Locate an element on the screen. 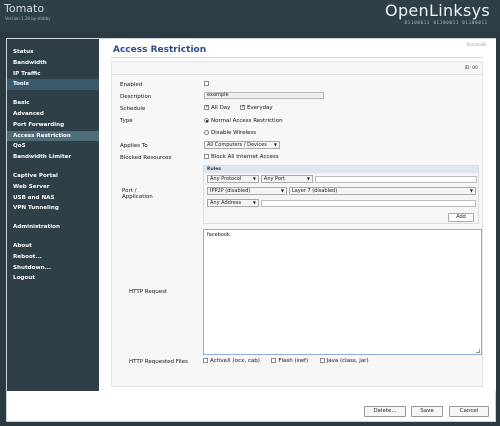 This screenshot has height=426, width=500. sidebar-item-status: Status is located at coordinates (53, 52).